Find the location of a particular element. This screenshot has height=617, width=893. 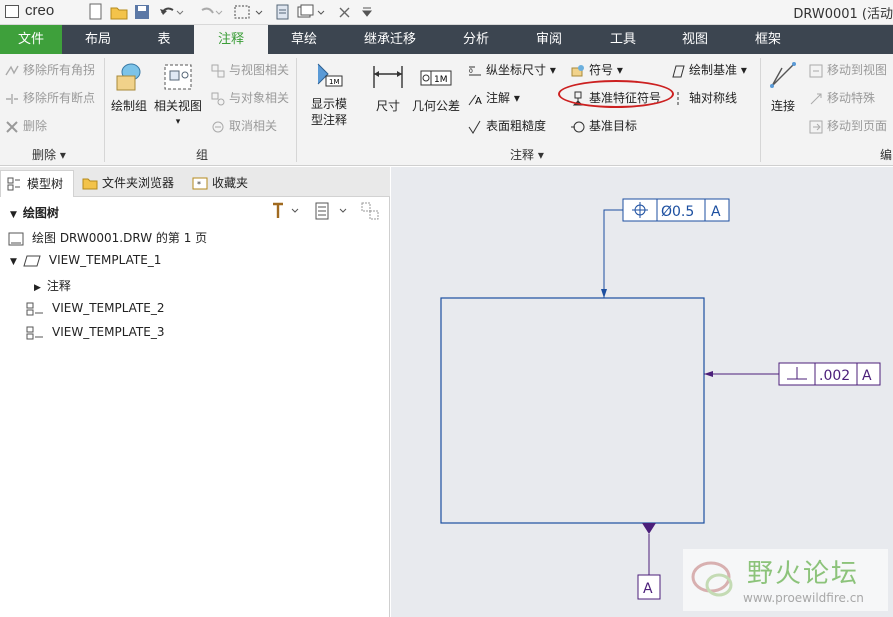

tree-header: ▼ 绘图树 is located at coordinates (34, 212).